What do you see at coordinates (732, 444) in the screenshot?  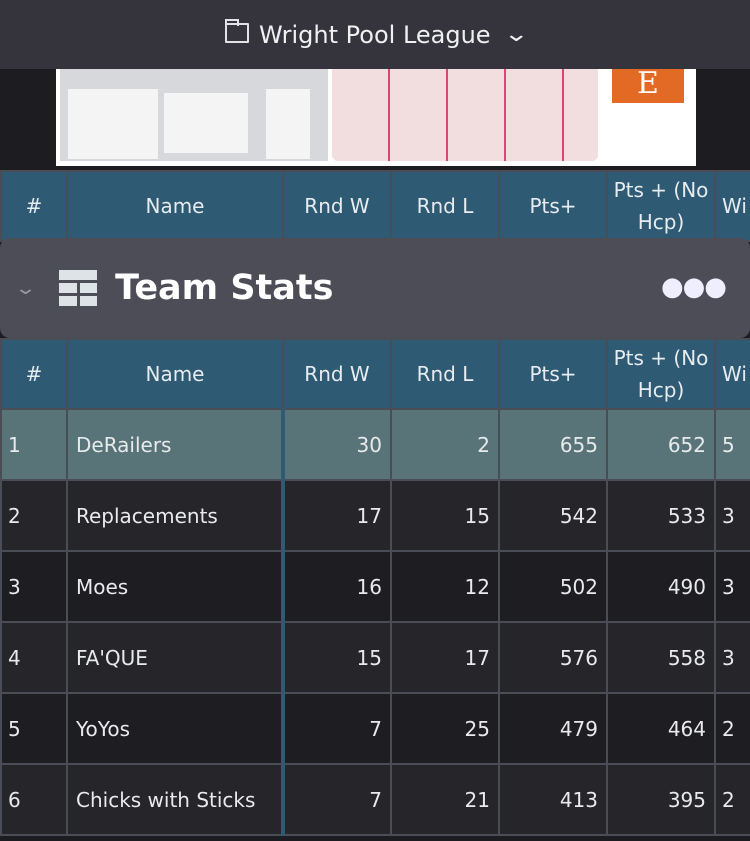 I see `cell-wins: 5` at bounding box center [732, 444].